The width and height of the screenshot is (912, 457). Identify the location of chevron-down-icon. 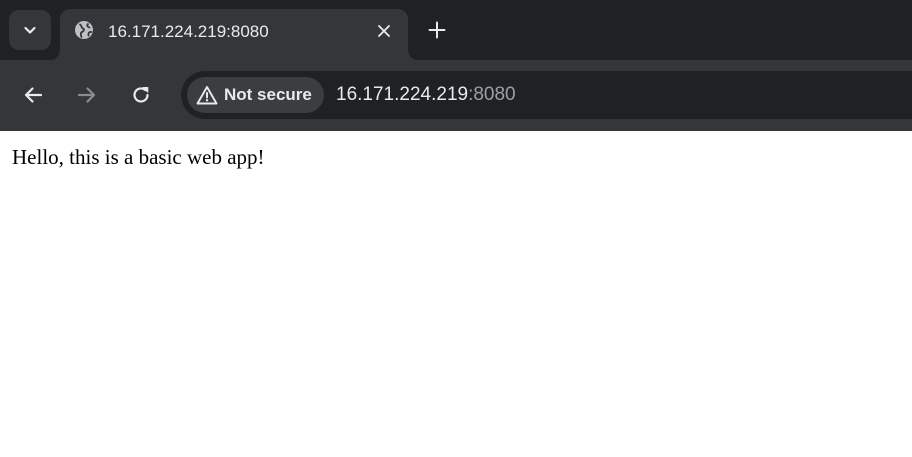
(30, 30).